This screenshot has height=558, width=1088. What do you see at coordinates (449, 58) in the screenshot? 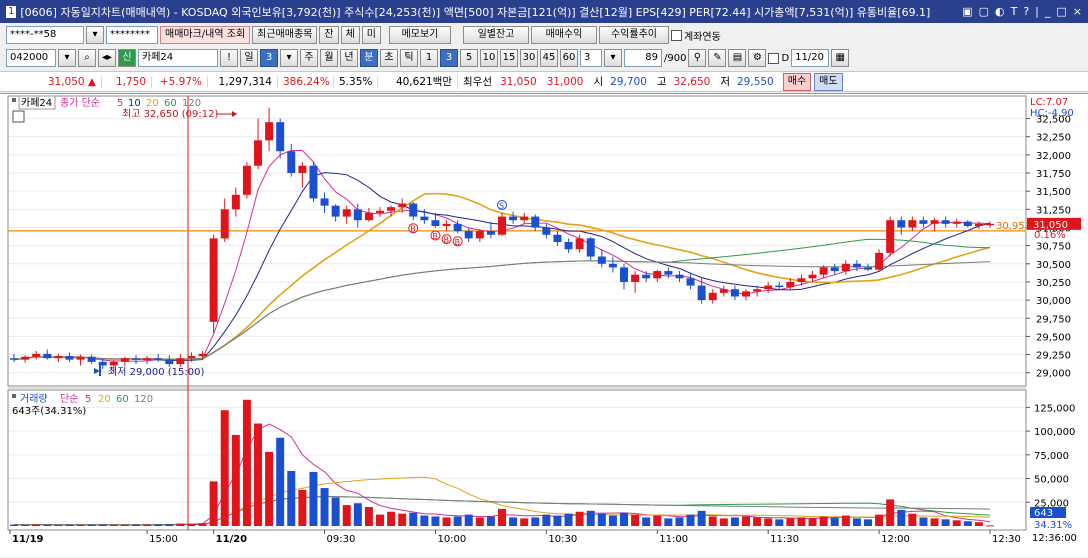
I see `interval-3-button: 3` at bounding box center [449, 58].